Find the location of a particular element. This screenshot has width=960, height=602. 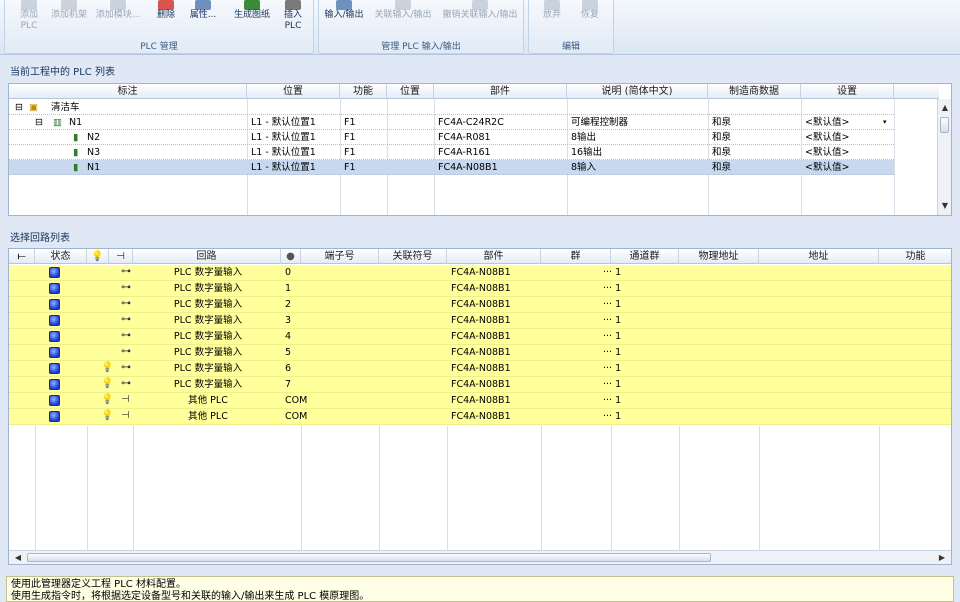

circuit-row: ⊶ PLC 数字量输入 5 FC4A-N08B1 ··· 1 is located at coordinates (480, 353).